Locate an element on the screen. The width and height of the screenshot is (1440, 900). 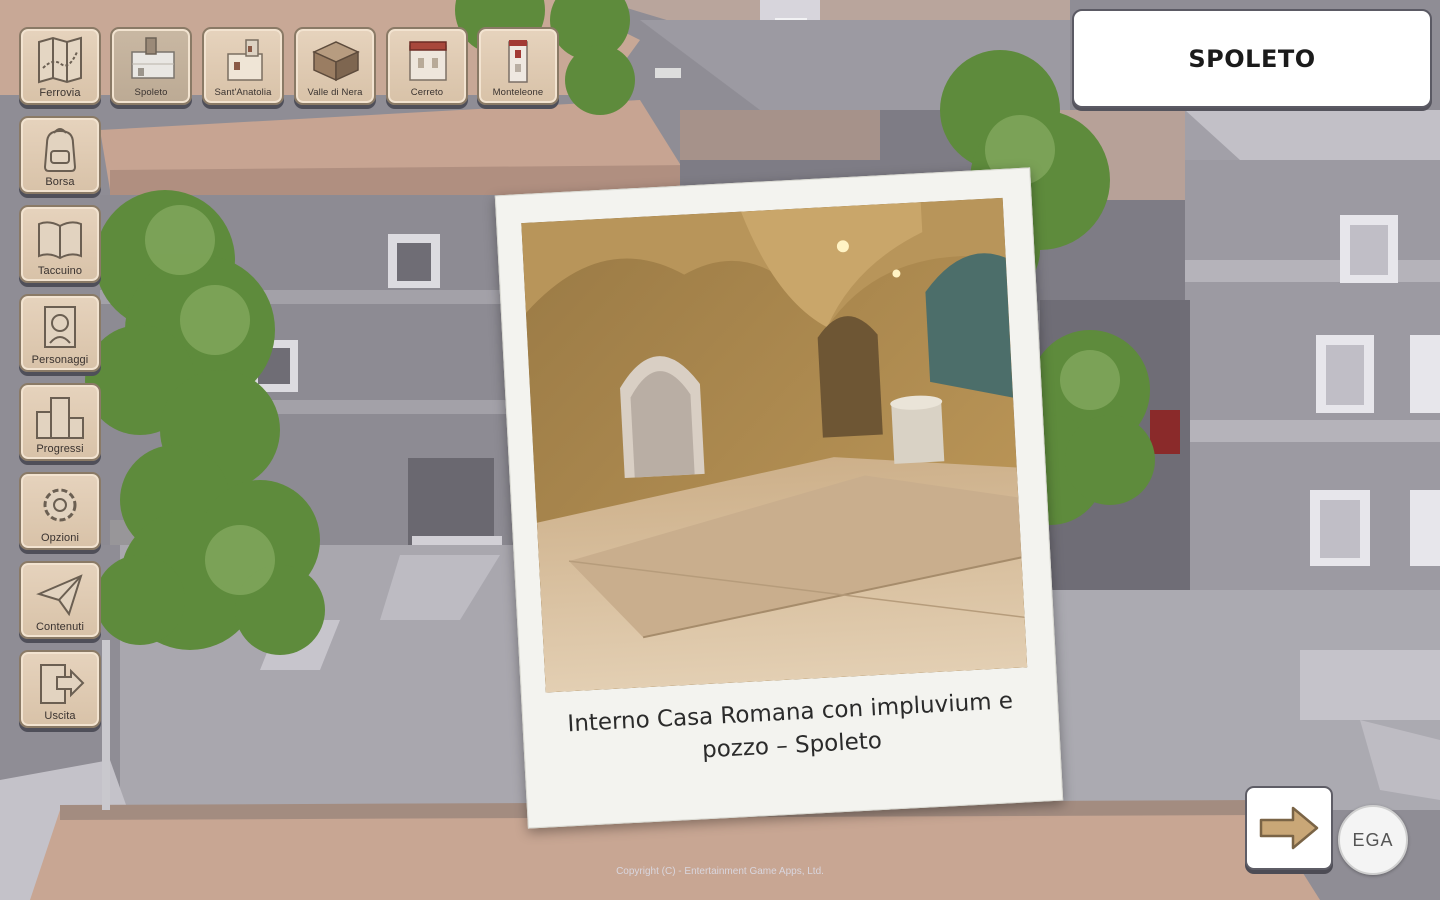
contenuti-button: Contenuti is located at coordinates (60, 600).